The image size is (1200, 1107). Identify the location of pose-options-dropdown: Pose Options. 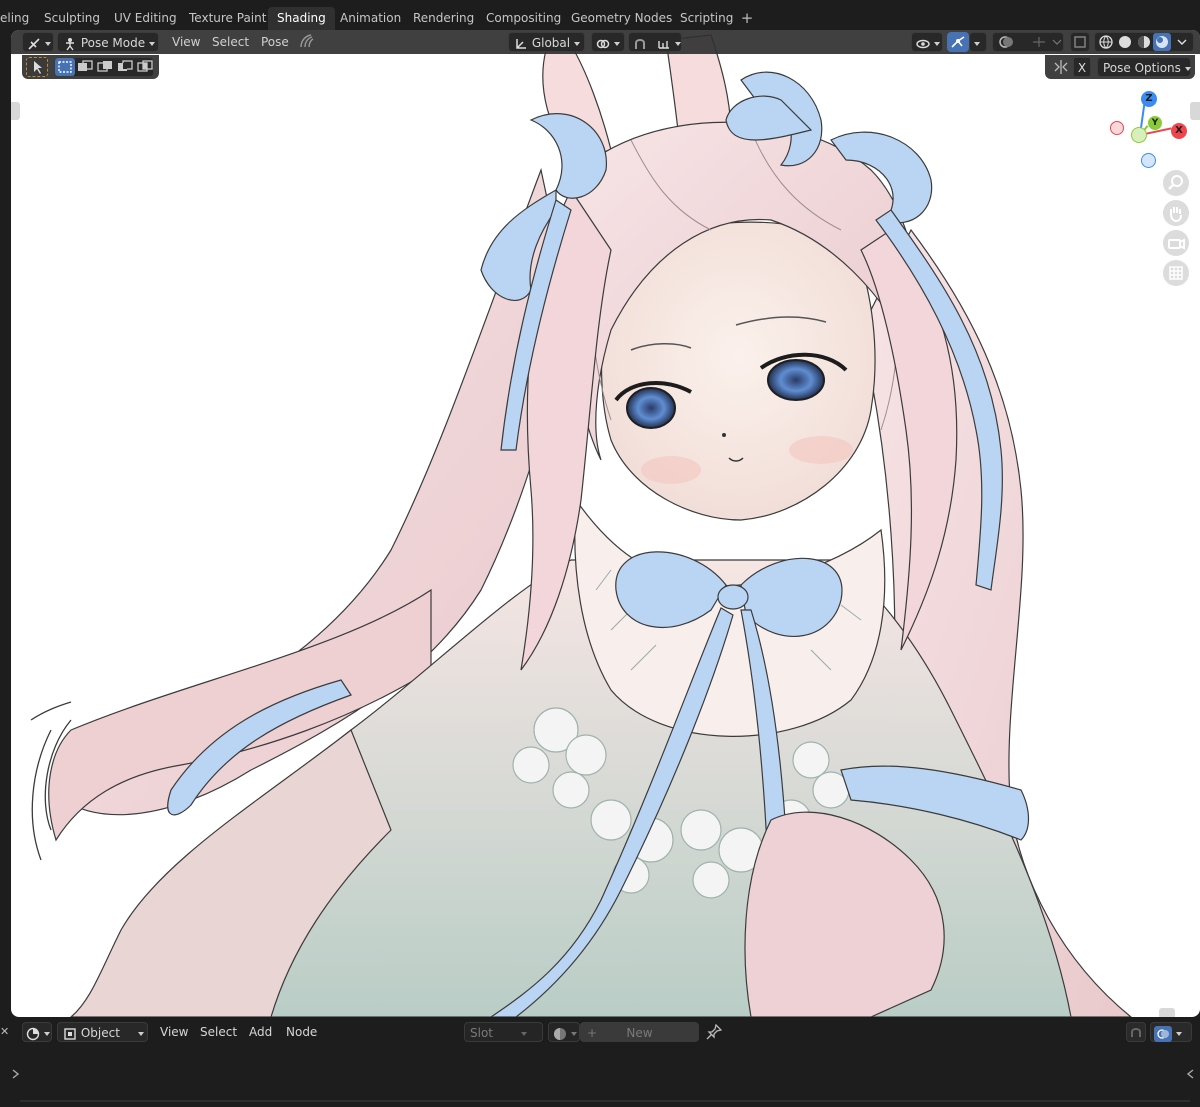
(1144, 67).